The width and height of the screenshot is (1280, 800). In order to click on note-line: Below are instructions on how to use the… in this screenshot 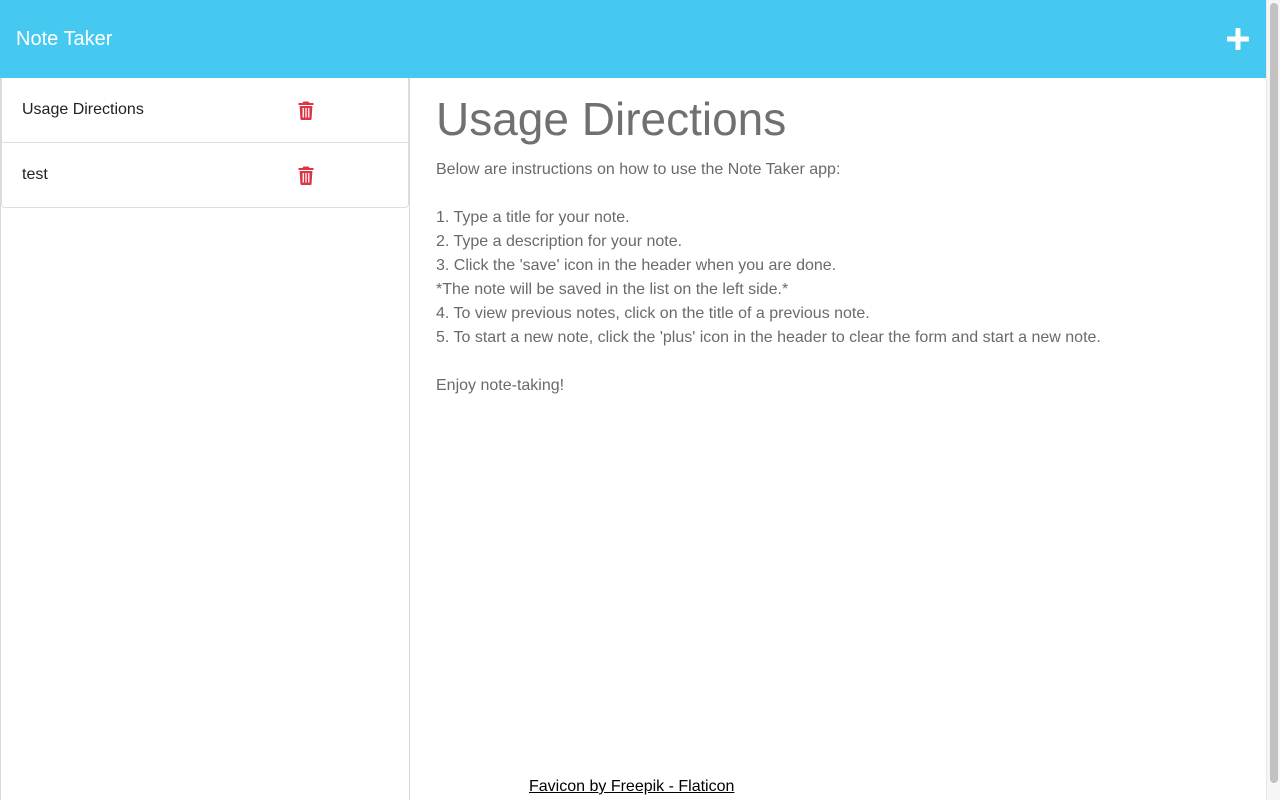, I will do `click(638, 169)`.